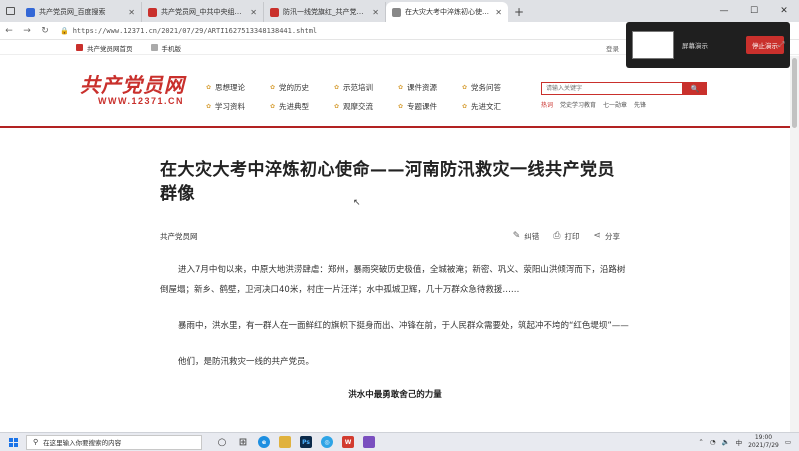 This screenshot has height=451, width=799. What do you see at coordinates (81, 12) in the screenshot?
I see `browser-tab: 共产党员网_百度搜索 ✕` at bounding box center [81, 12].